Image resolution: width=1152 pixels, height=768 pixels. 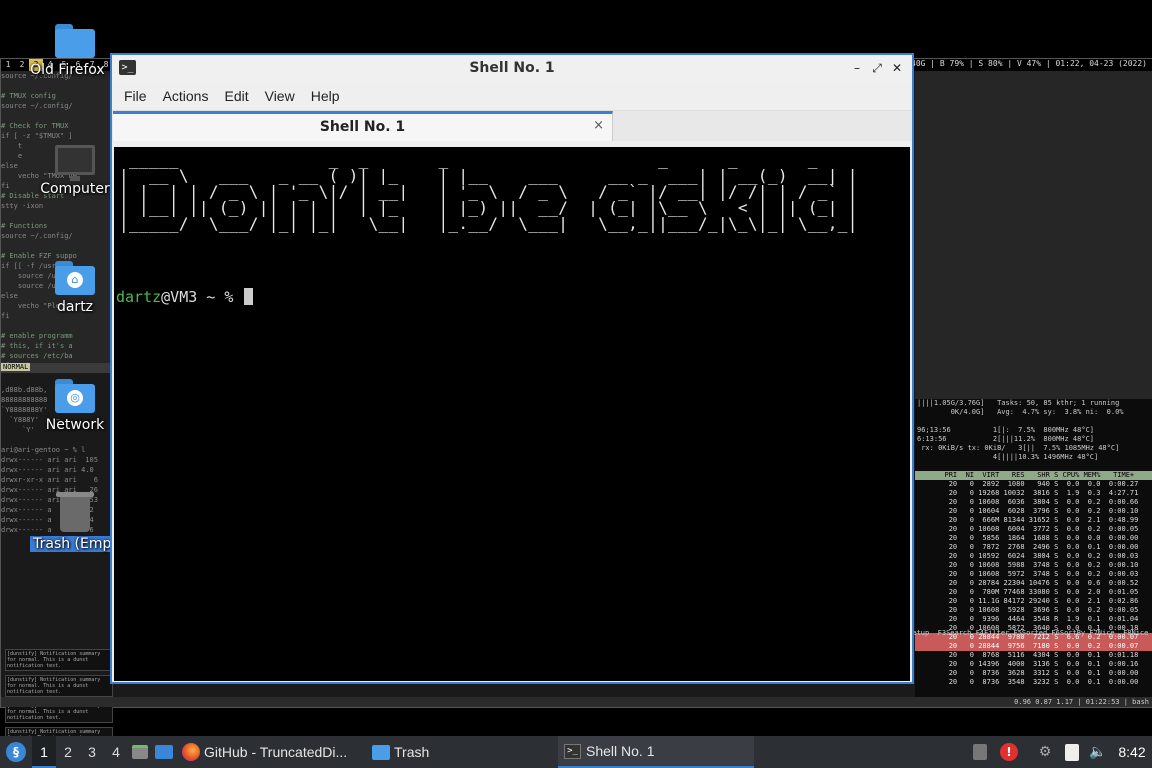 What do you see at coordinates (44, 752) in the screenshot?
I see `workspace-button-1: 1` at bounding box center [44, 752].